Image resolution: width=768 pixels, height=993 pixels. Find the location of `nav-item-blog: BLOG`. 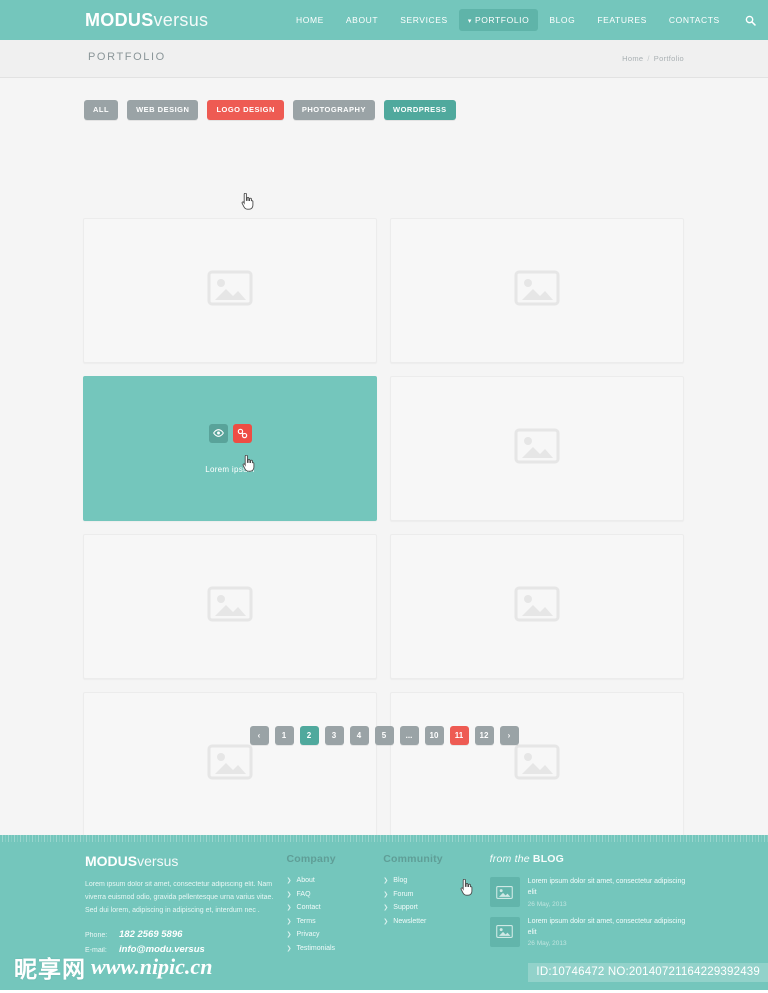

nav-item-blog: BLOG is located at coordinates (562, 20).